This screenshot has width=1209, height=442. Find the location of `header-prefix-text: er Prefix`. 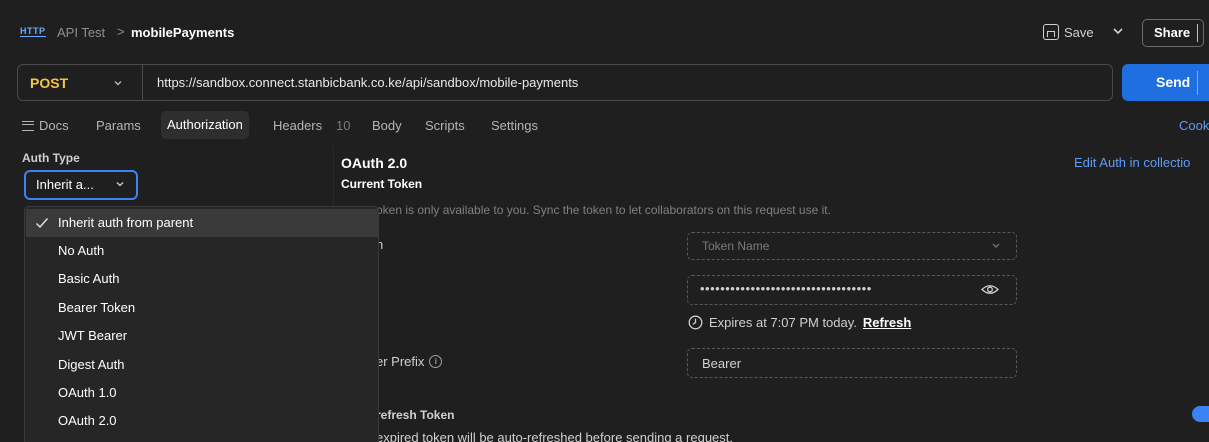

header-prefix-text: er Prefix is located at coordinates (400, 361).